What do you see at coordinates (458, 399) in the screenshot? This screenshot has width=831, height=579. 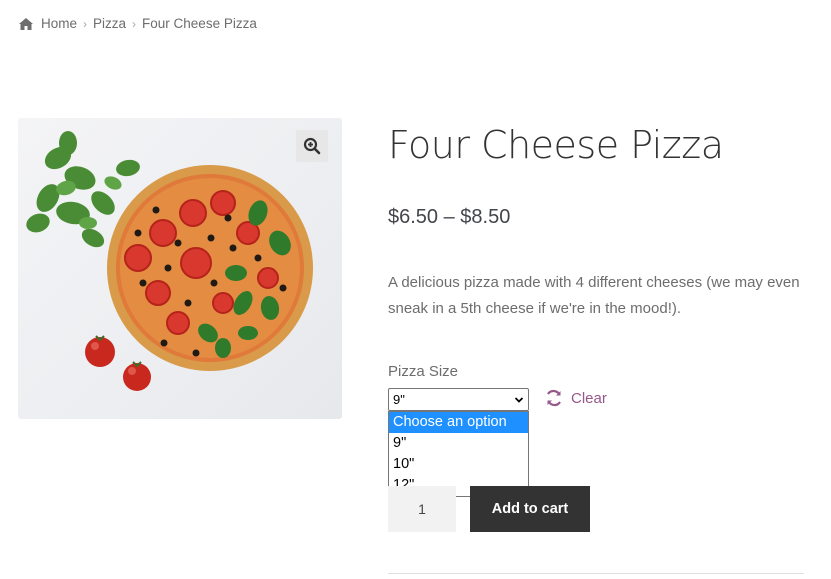 I see `pizza-size-select: 9"` at bounding box center [458, 399].